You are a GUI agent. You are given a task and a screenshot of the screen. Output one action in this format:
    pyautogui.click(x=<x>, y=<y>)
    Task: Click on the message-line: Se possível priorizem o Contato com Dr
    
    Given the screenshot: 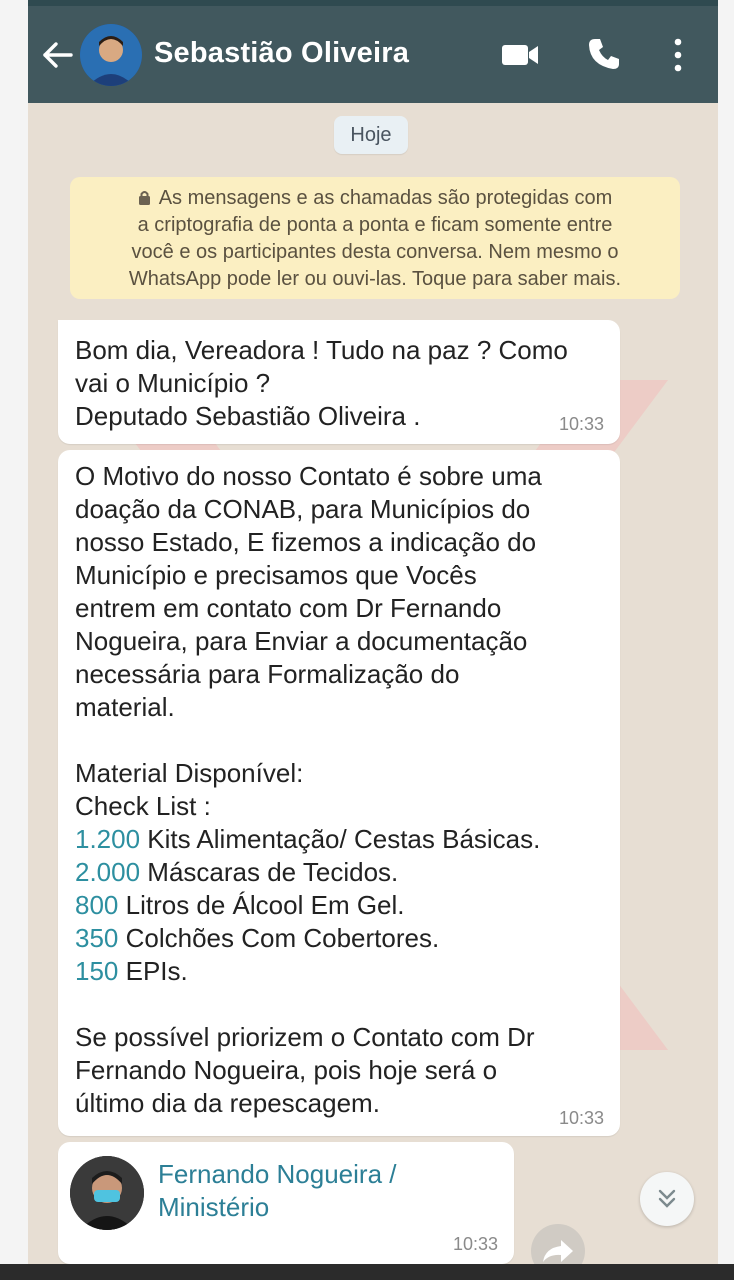 What is the action you would take?
    pyautogui.click(x=305, y=1037)
    